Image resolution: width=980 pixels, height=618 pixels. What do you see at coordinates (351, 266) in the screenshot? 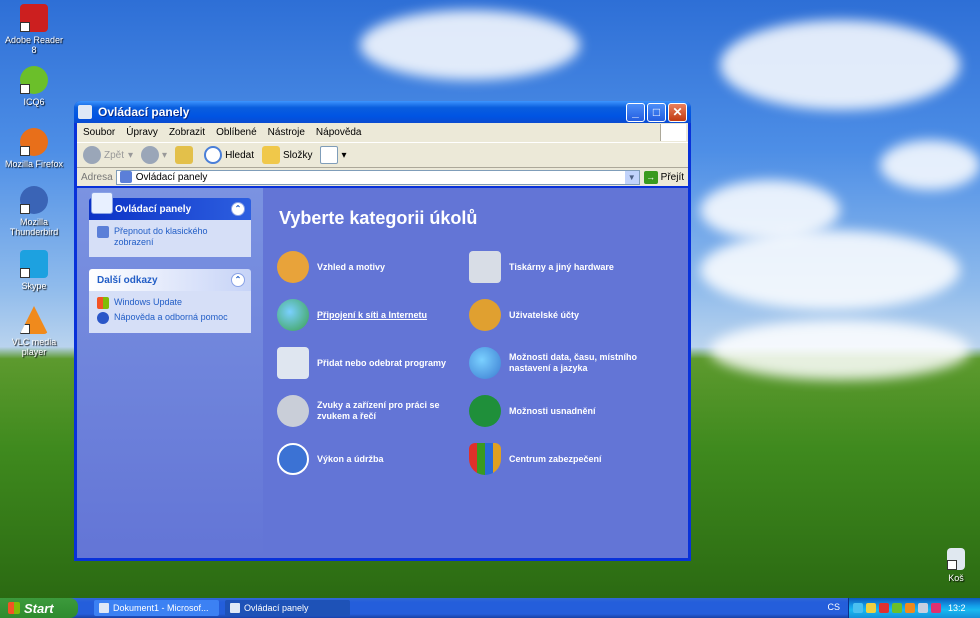
I see `category-label: Vzhled a motivy` at bounding box center [351, 266].